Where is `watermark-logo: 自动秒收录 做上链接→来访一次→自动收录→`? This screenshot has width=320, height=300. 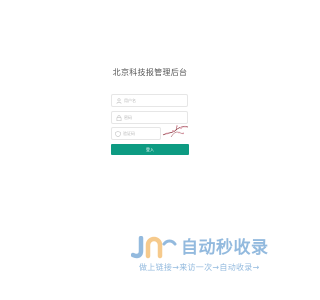
watermark-logo: 自动秒收录 做上链接→来访一次→自动收录→ is located at coordinates (206, 255).